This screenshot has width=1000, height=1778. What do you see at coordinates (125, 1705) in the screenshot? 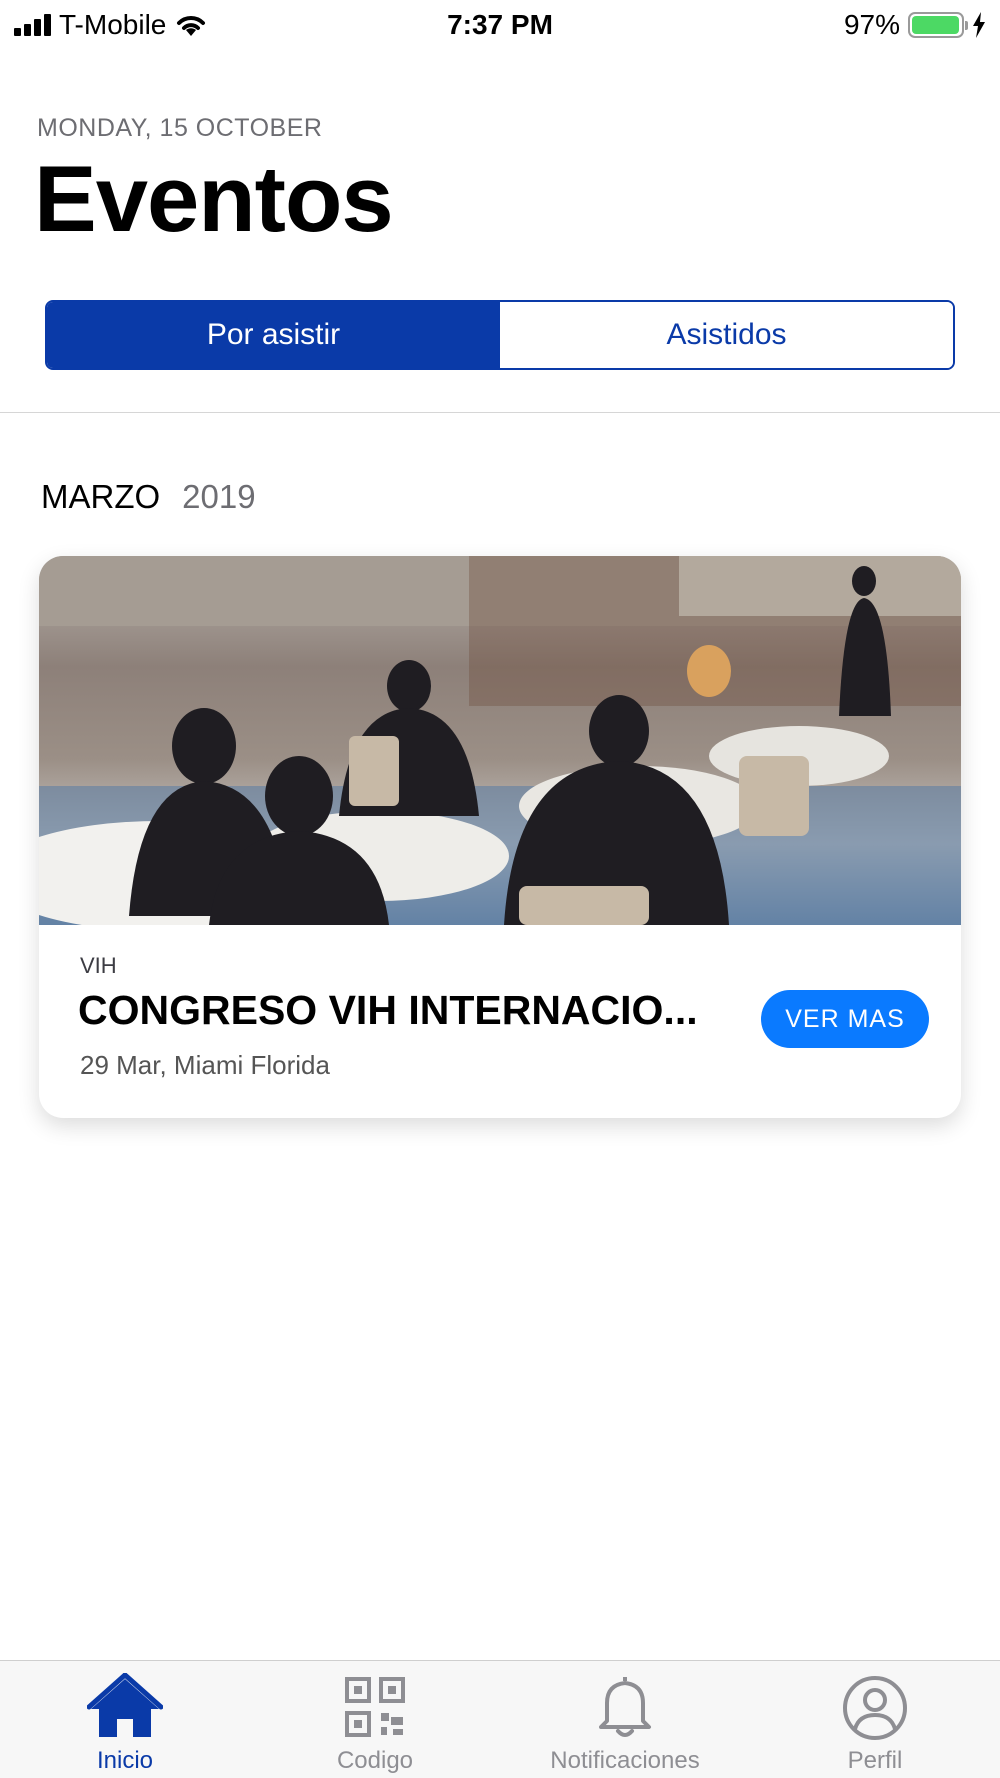
I see `home-icon` at bounding box center [125, 1705].